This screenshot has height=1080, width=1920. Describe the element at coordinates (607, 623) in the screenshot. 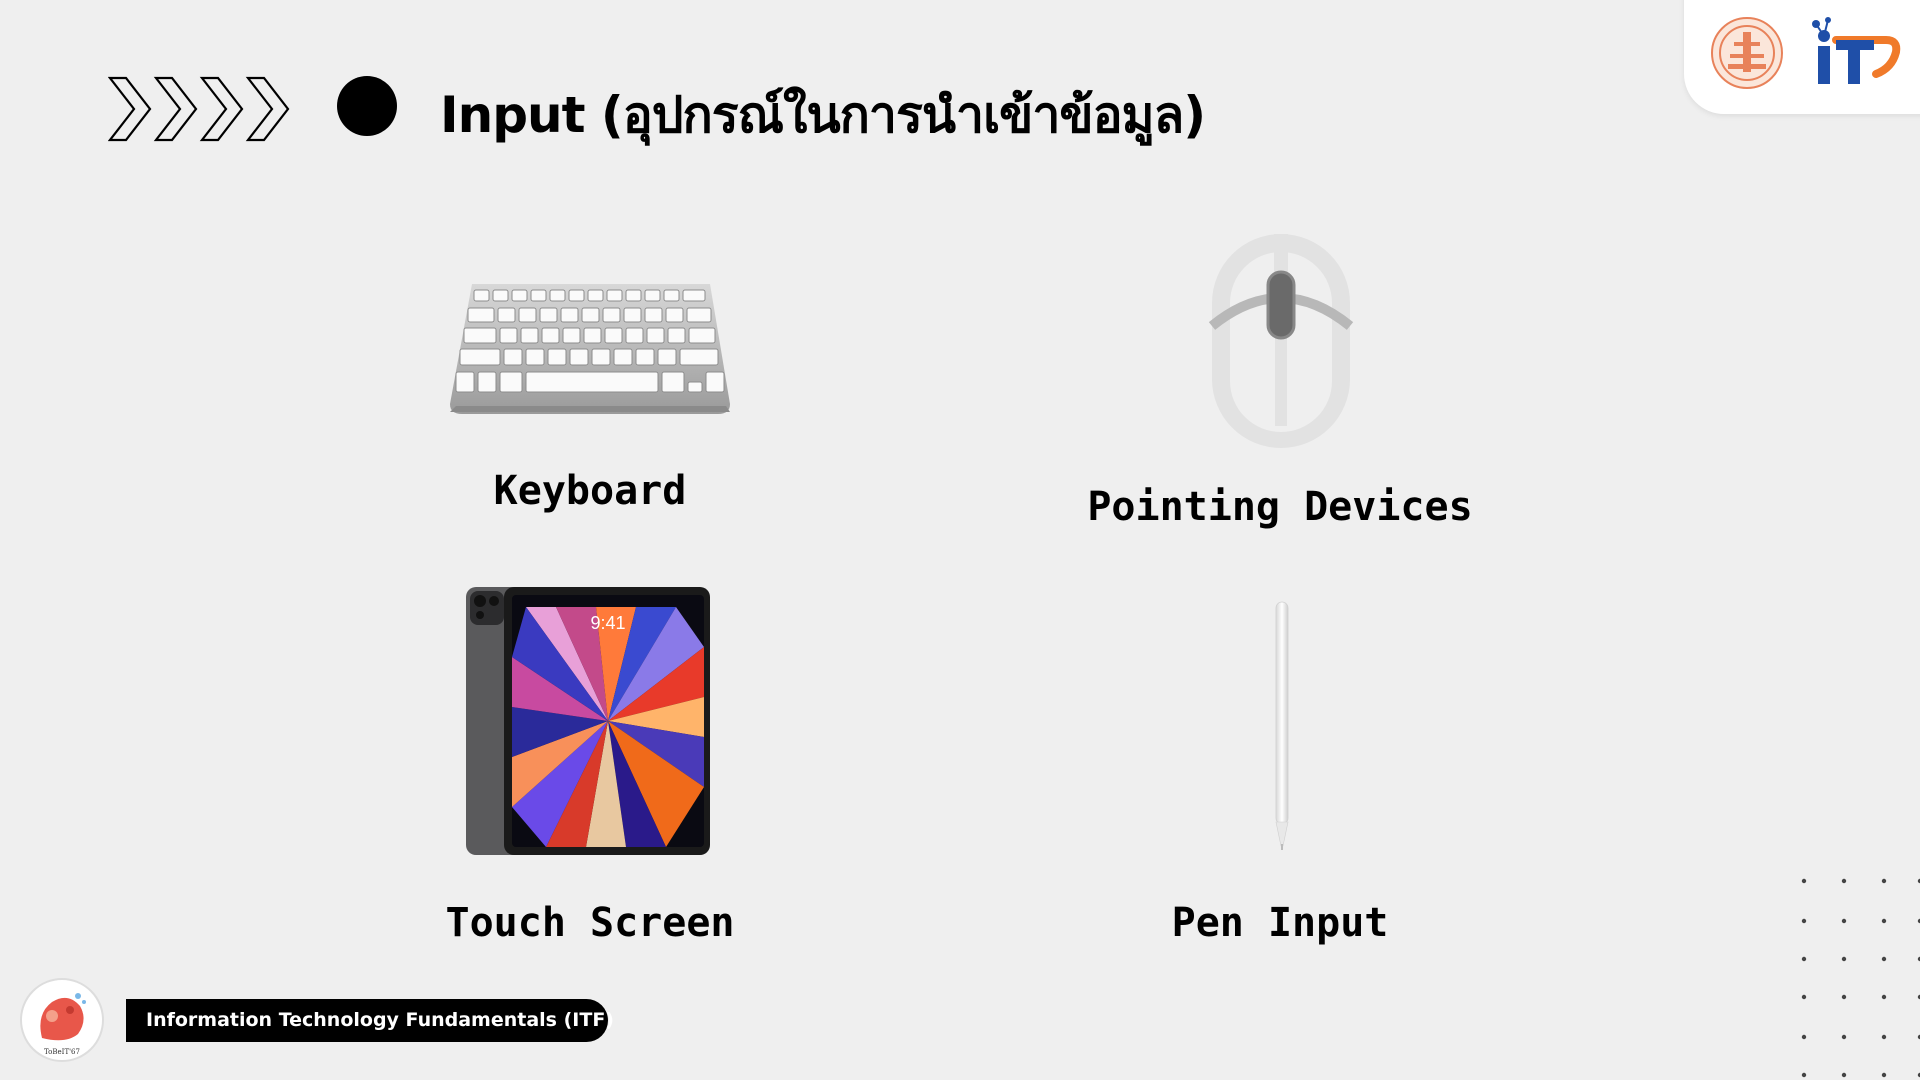

I see `svg-text: 9:41` at that location.